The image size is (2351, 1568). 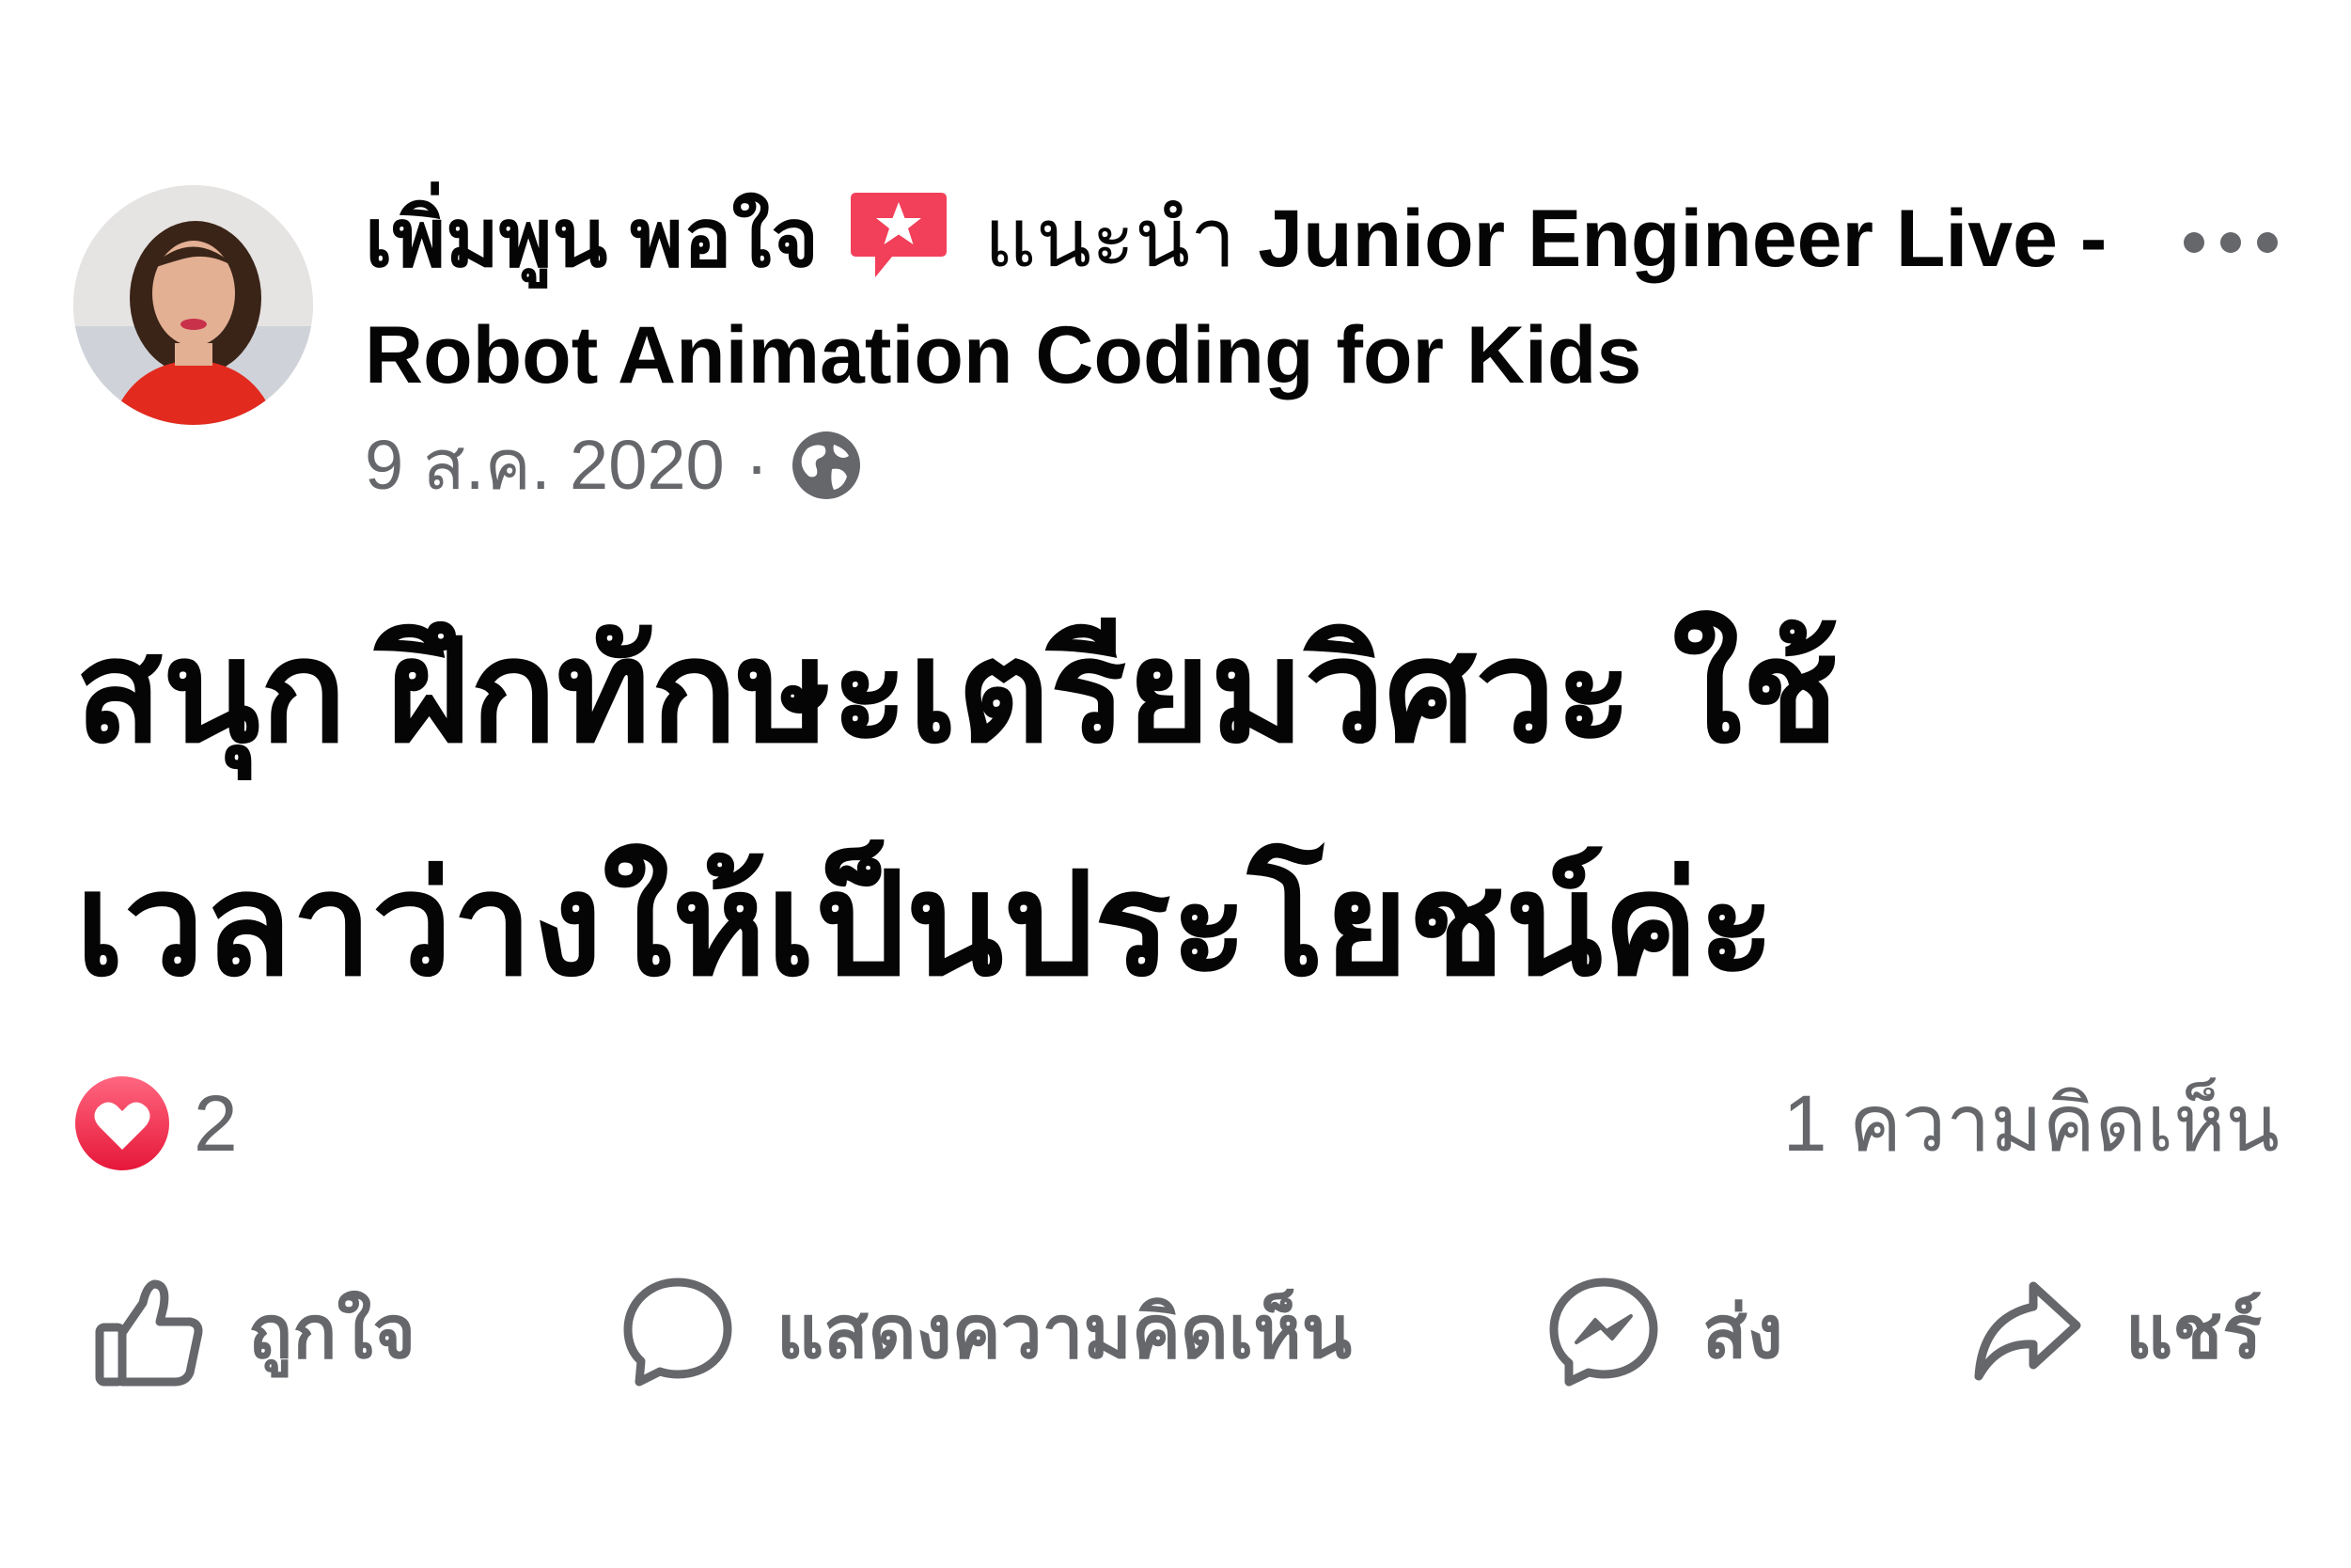 I want to click on post-date: 9 ส.ค. 2020, so click(x=545, y=465).